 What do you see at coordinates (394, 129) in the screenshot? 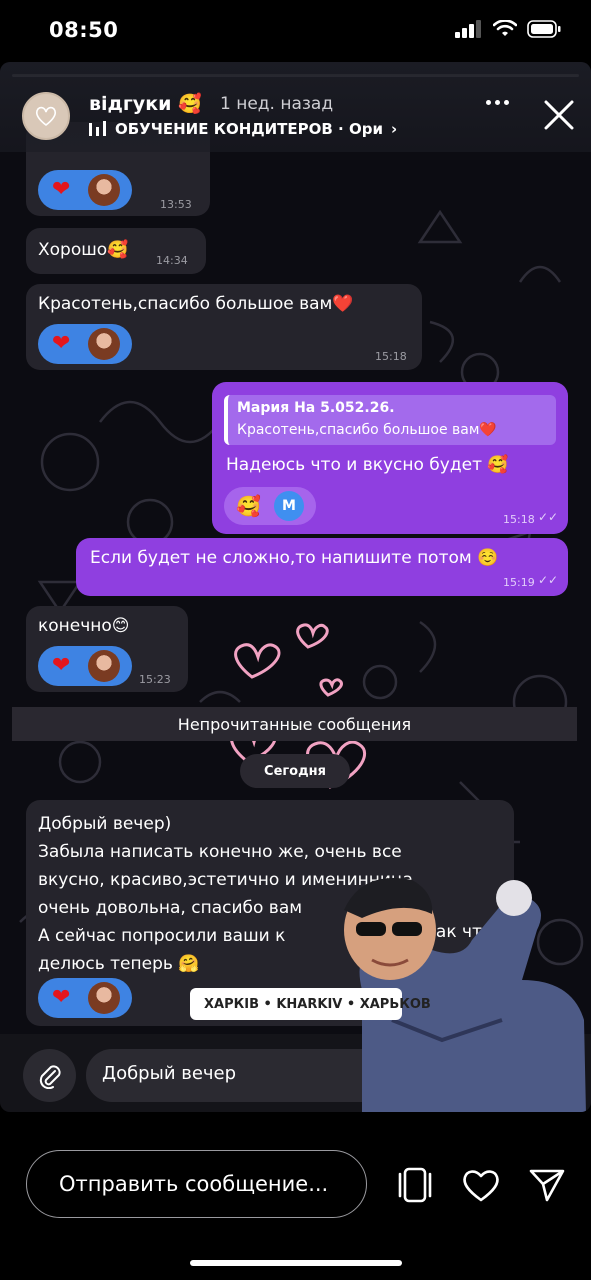
I see `chevron-right-icon: ›` at bounding box center [394, 129].